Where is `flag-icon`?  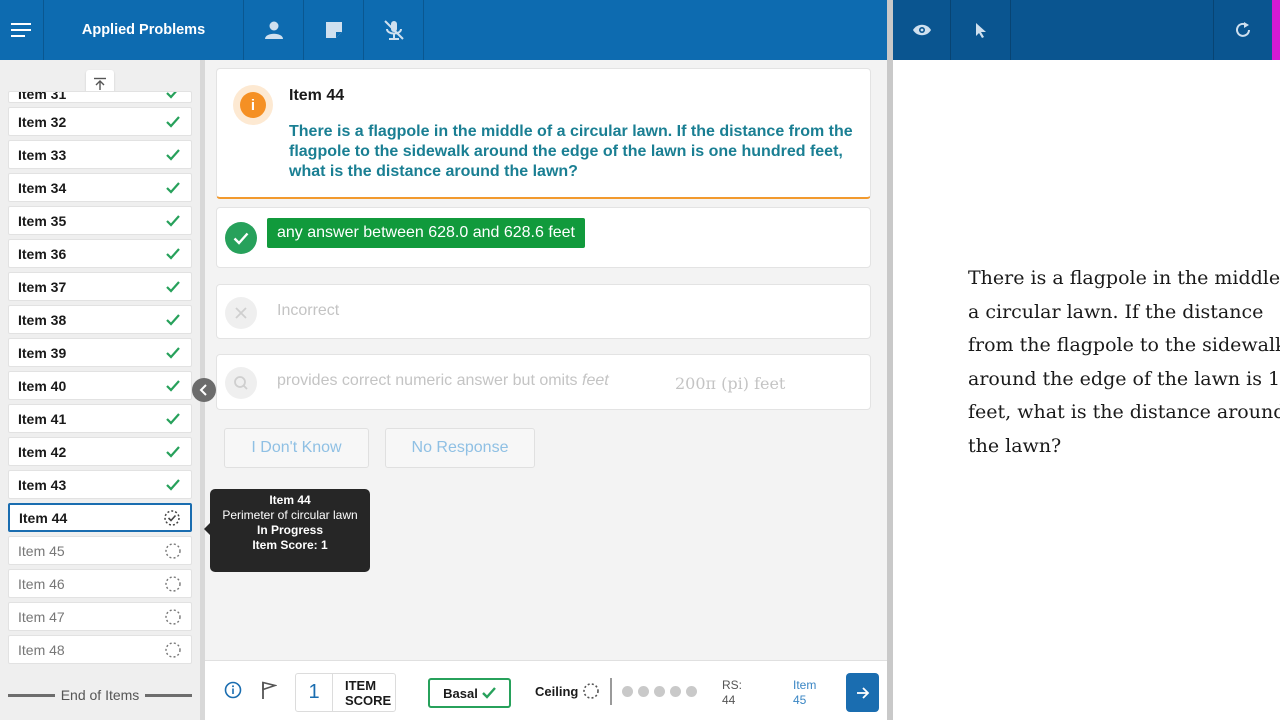 flag-icon is located at coordinates (269, 690).